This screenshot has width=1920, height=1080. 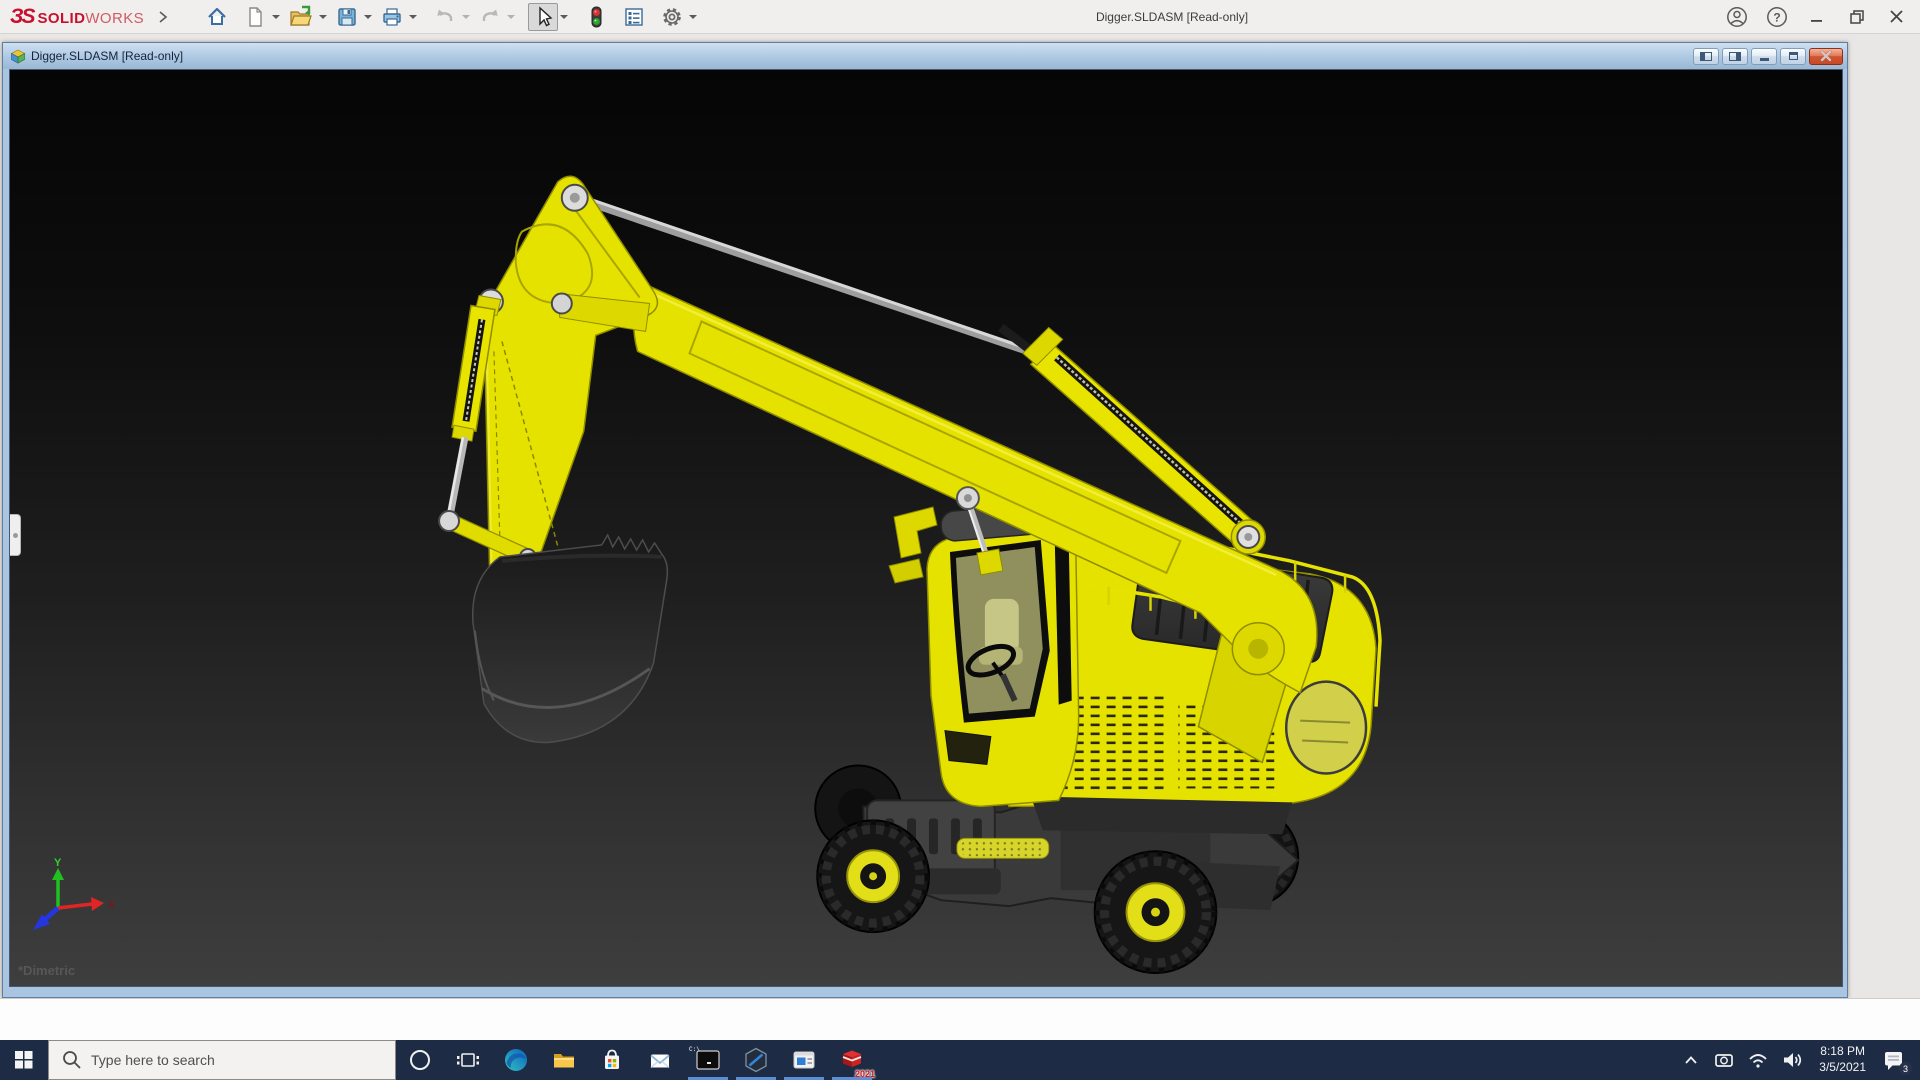 What do you see at coordinates (1764, 59) in the screenshot?
I see `doc-minimize-icon` at bounding box center [1764, 59].